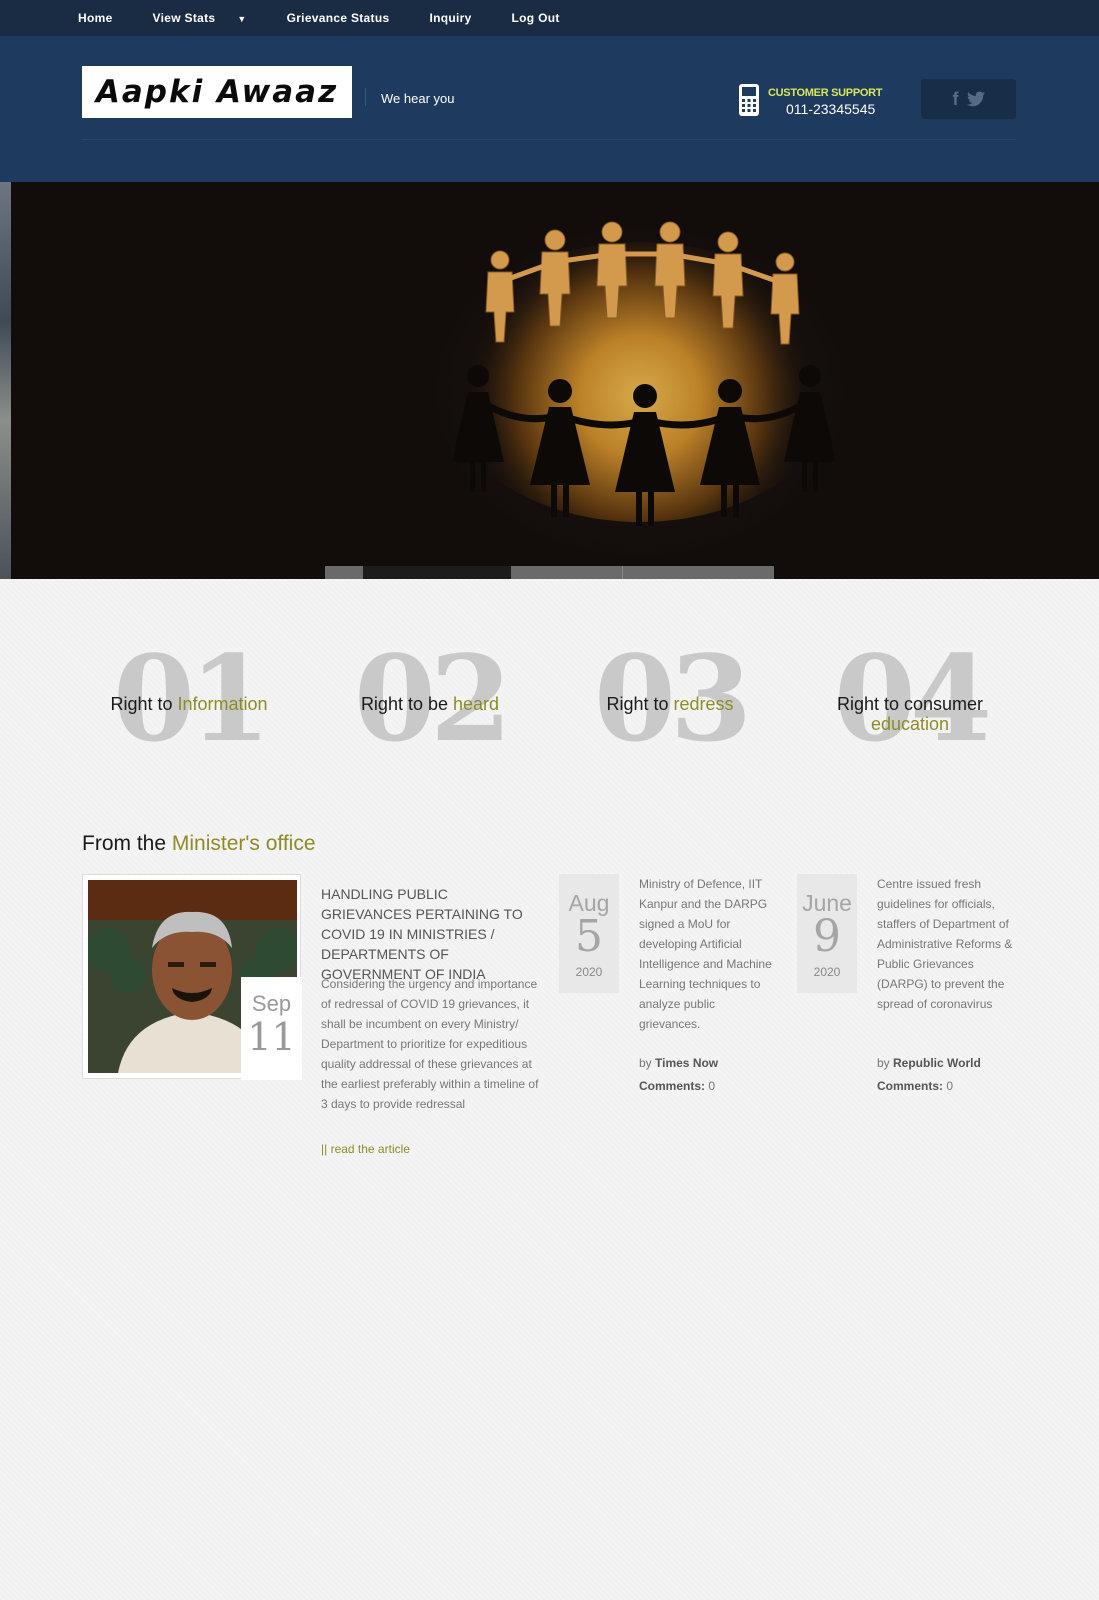 This screenshot has width=1099, height=1600. I want to click on right-label-prefix: Right to consumer, so click(910, 704).